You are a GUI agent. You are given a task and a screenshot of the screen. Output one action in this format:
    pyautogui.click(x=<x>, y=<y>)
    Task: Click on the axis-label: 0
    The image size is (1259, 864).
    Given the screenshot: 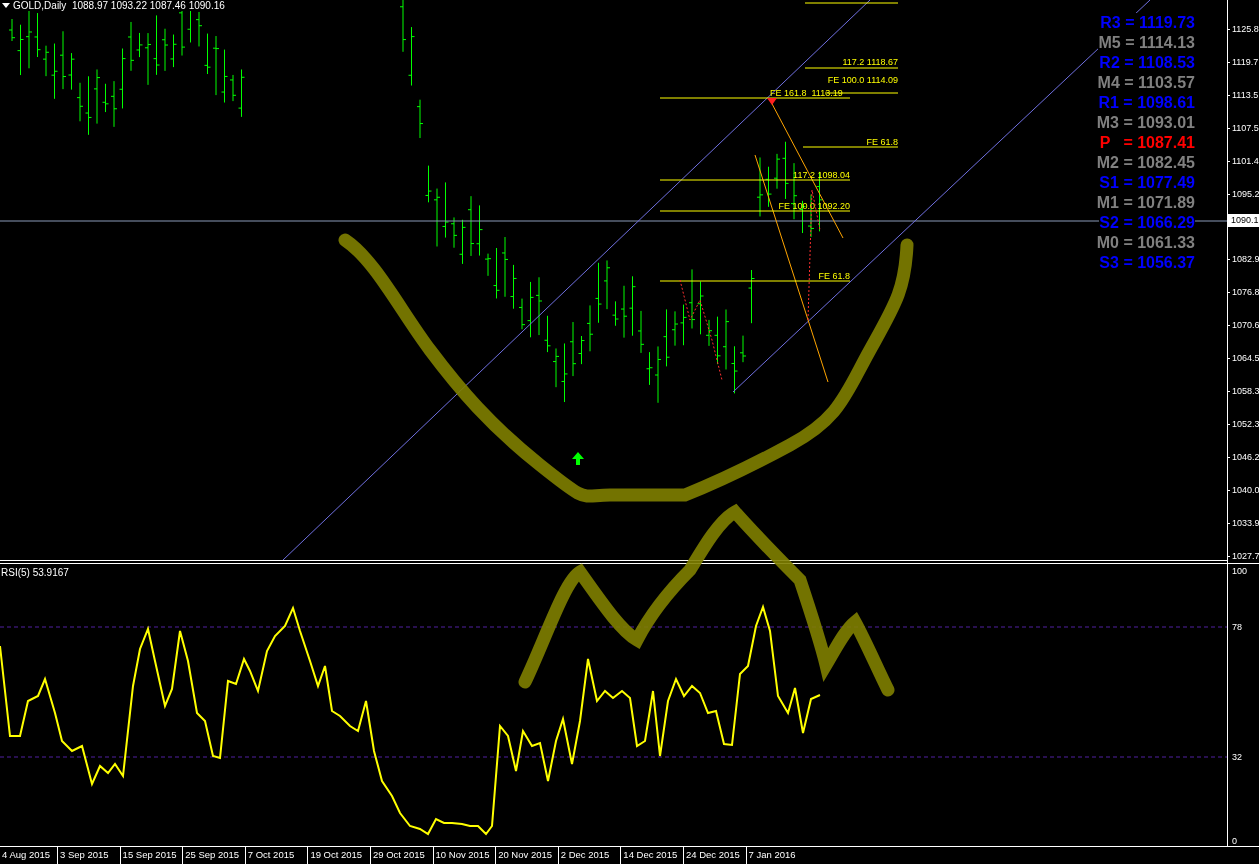 What is the action you would take?
    pyautogui.click(x=1234, y=841)
    